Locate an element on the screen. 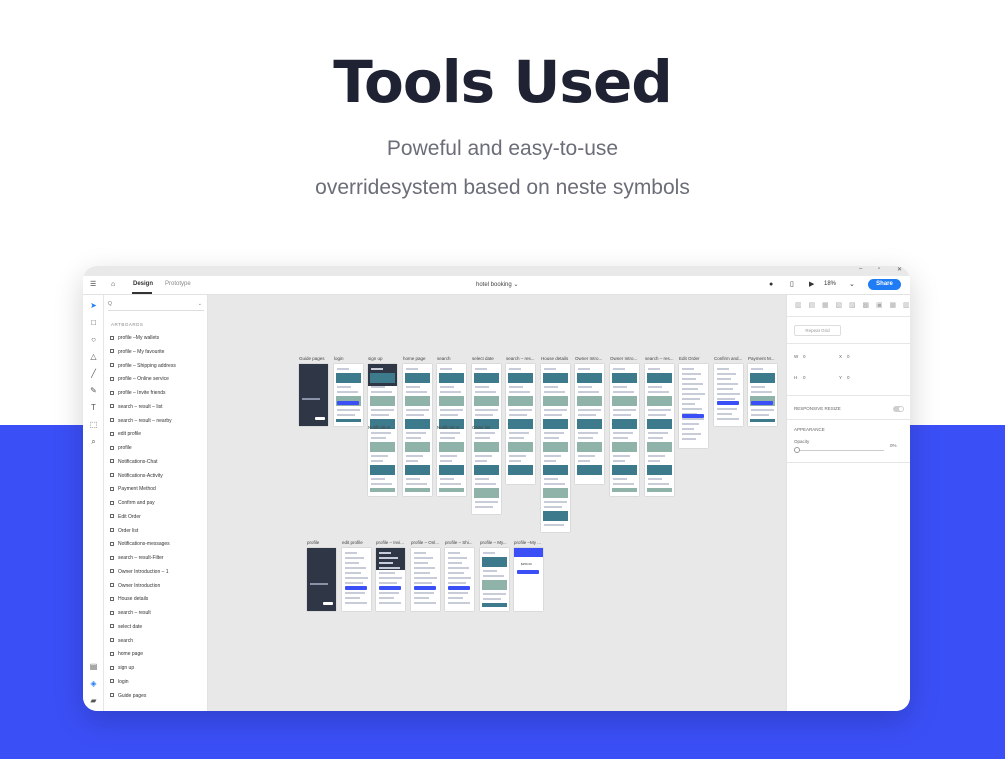  width-field: 0 is located at coordinates (804, 356).